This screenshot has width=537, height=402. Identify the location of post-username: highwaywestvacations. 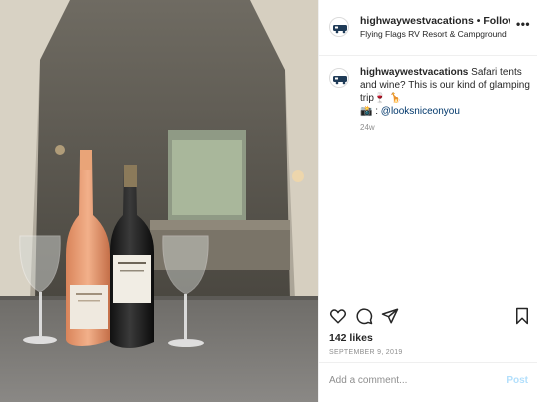
(417, 21).